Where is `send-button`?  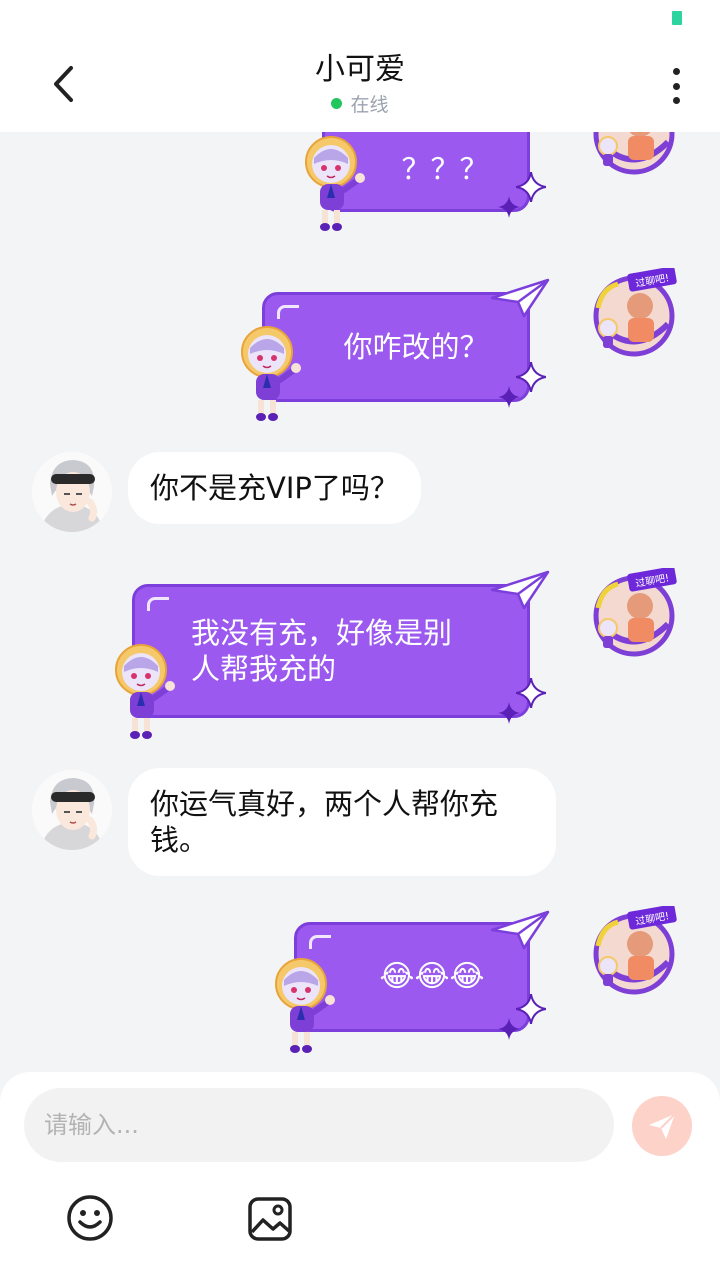 send-button is located at coordinates (662, 1126).